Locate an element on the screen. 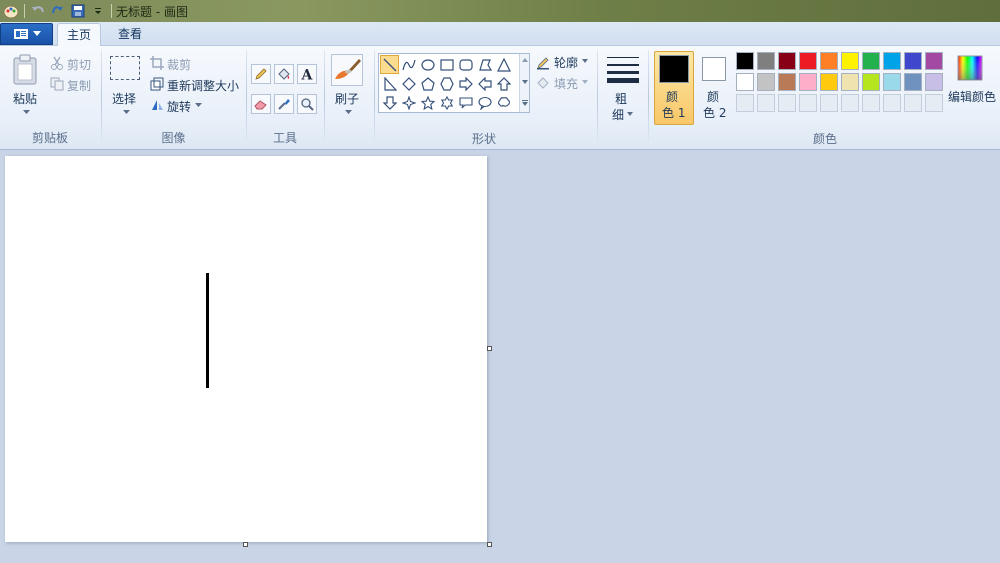  undo-icon is located at coordinates (38, 11).